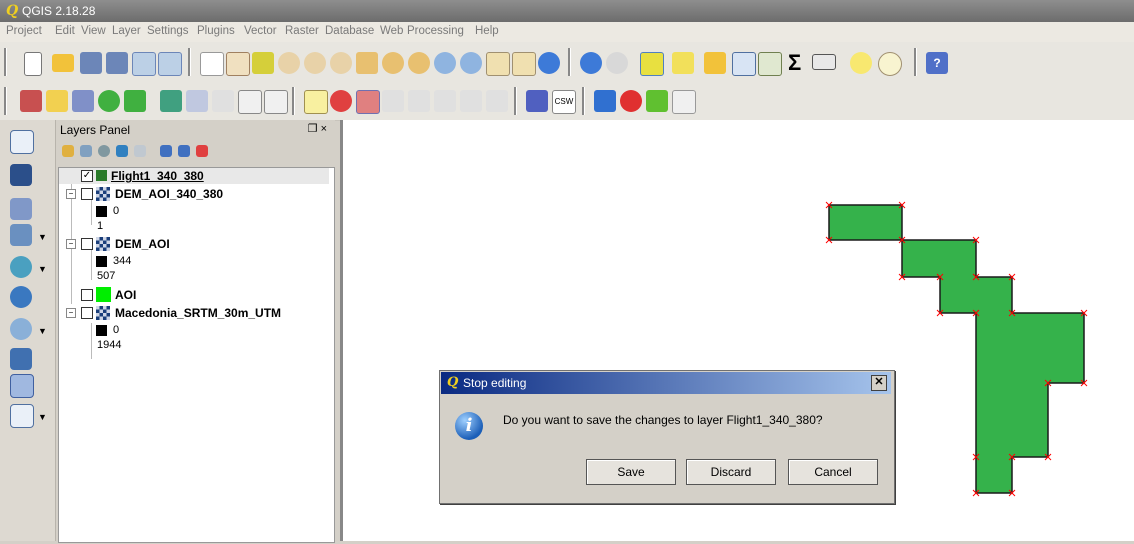  Describe the element at coordinates (91, 63) in the screenshot. I see `save-project-icon` at that location.